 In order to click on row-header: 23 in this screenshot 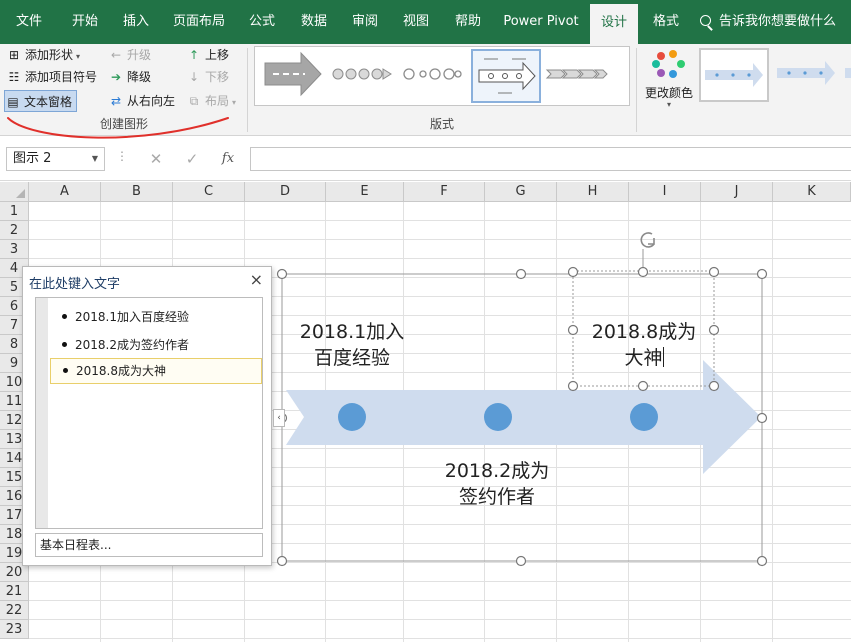, I will do `click(14, 629)`.